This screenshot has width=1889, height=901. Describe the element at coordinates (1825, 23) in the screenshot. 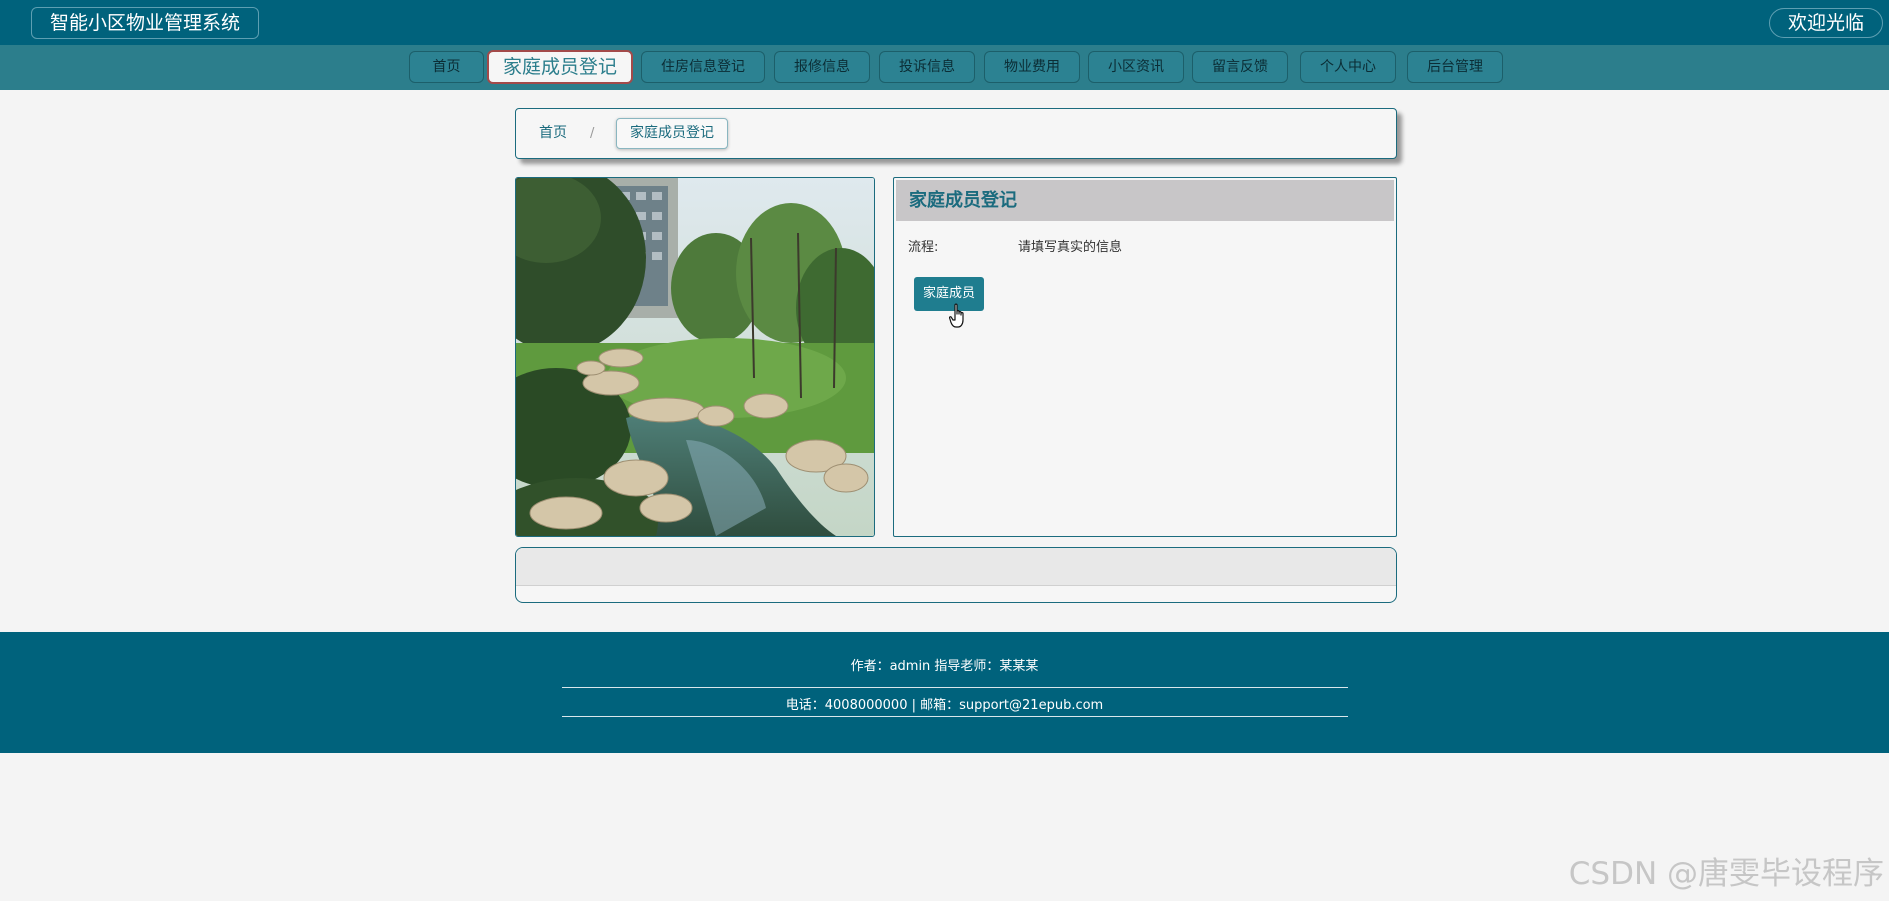

I see `welcome-badge: 欢迎光临` at that location.